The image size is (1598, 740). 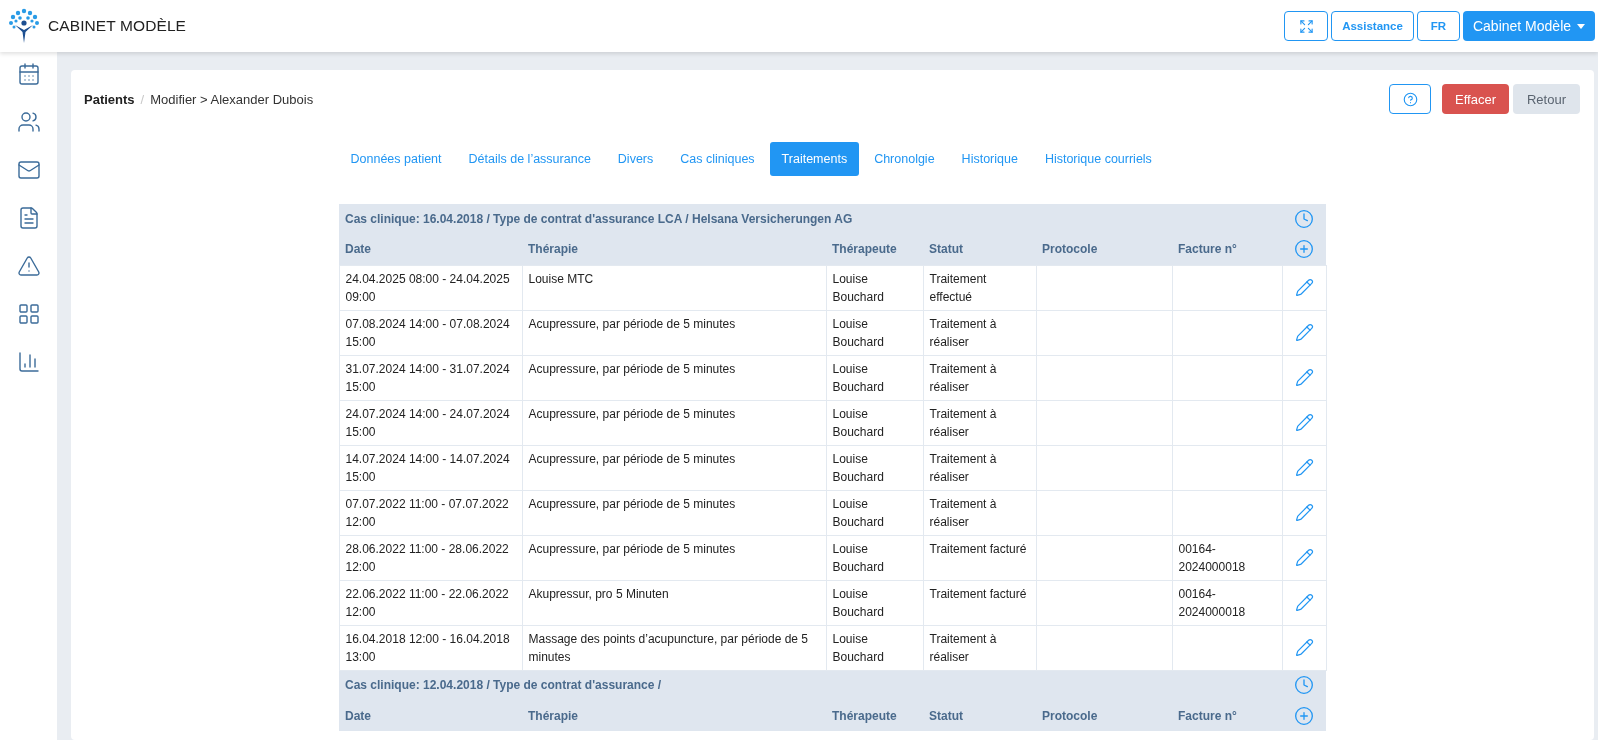 What do you see at coordinates (430, 287) in the screenshot?
I see `table-cell: 24.04.2025 08:00 - 24.04.2025 09:00` at bounding box center [430, 287].